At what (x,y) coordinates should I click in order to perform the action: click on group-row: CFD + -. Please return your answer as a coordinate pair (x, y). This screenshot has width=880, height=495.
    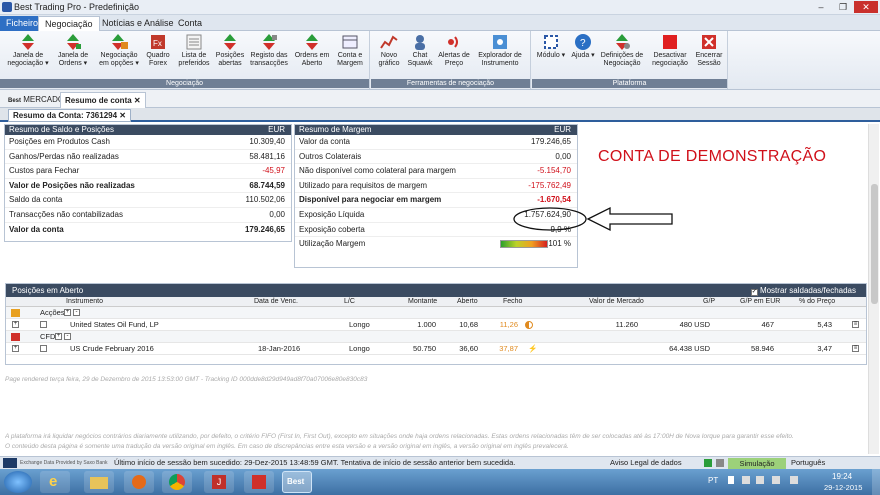
    Looking at the image, I should click on (436, 337).